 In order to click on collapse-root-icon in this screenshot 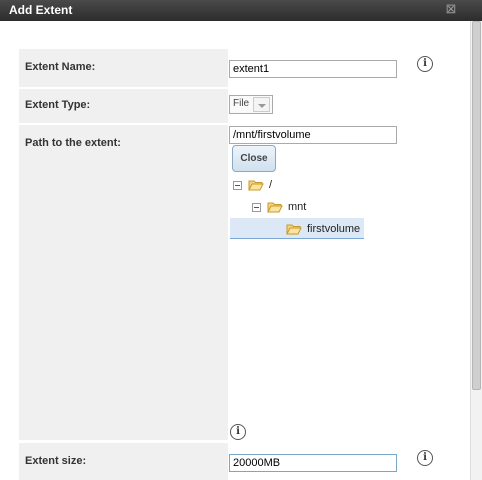, I will do `click(237, 185)`.